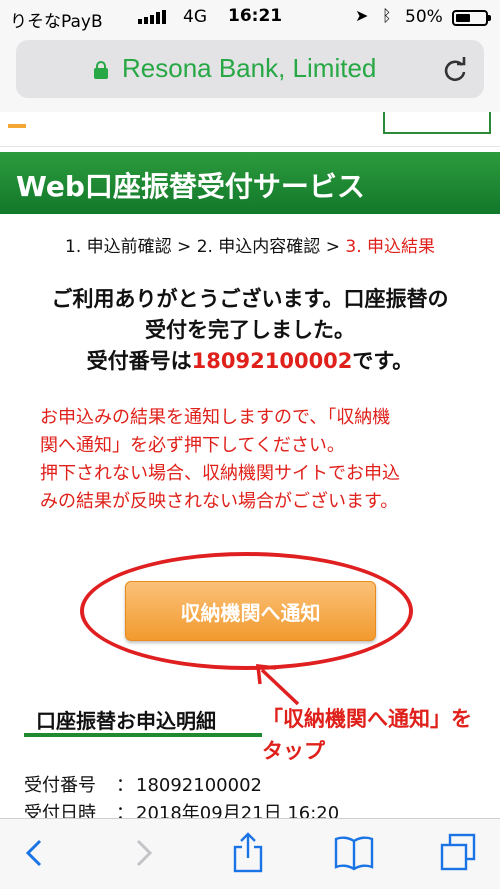 This screenshot has width=500, height=889. Describe the element at coordinates (471, 18) in the screenshot. I see `battery-icon` at that location.